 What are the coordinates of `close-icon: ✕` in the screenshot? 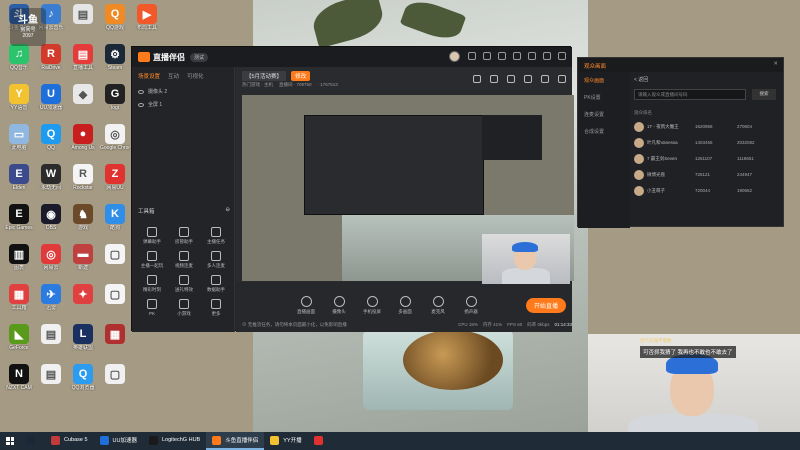 It's located at (775, 64).